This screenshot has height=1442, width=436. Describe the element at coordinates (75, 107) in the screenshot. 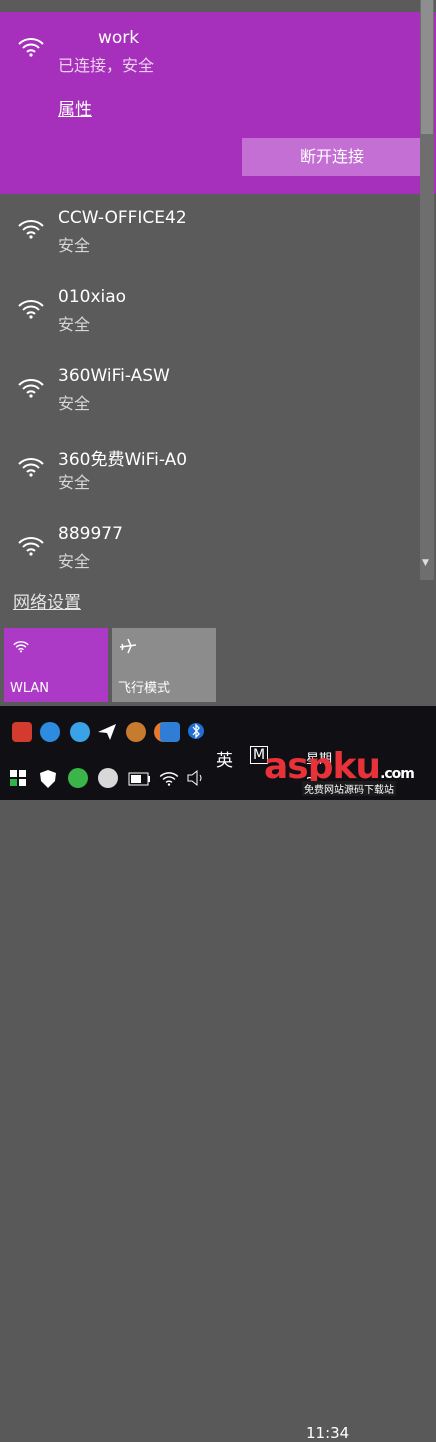

I see `properties-link: 属性` at that location.